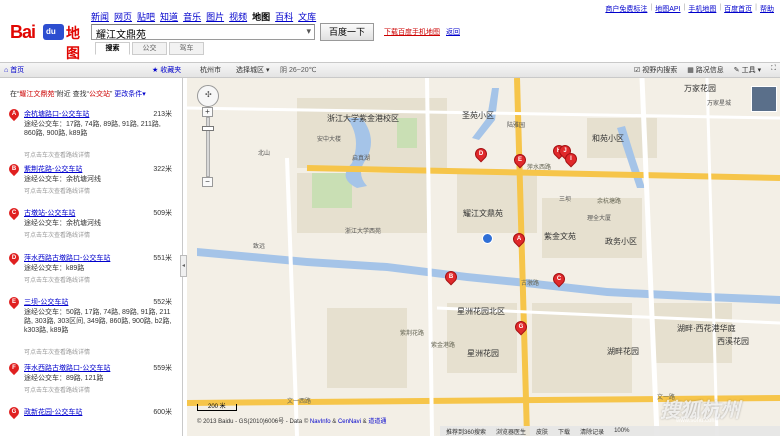 Image resolution: width=780 pixels, height=436 pixels. What do you see at coordinates (46, 302) in the screenshot?
I see `station-name: 三坝-公交车站` at bounding box center [46, 302].